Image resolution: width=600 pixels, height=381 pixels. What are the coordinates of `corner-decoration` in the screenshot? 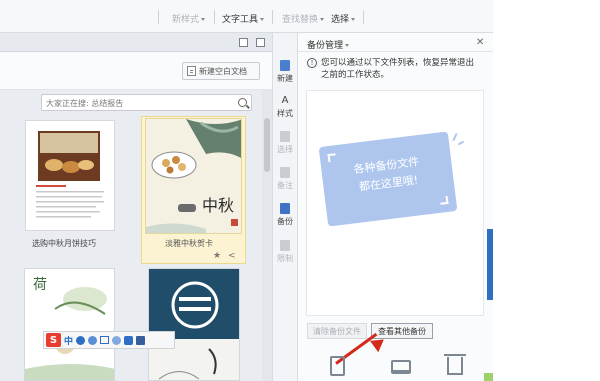 It's located at (488, 377).